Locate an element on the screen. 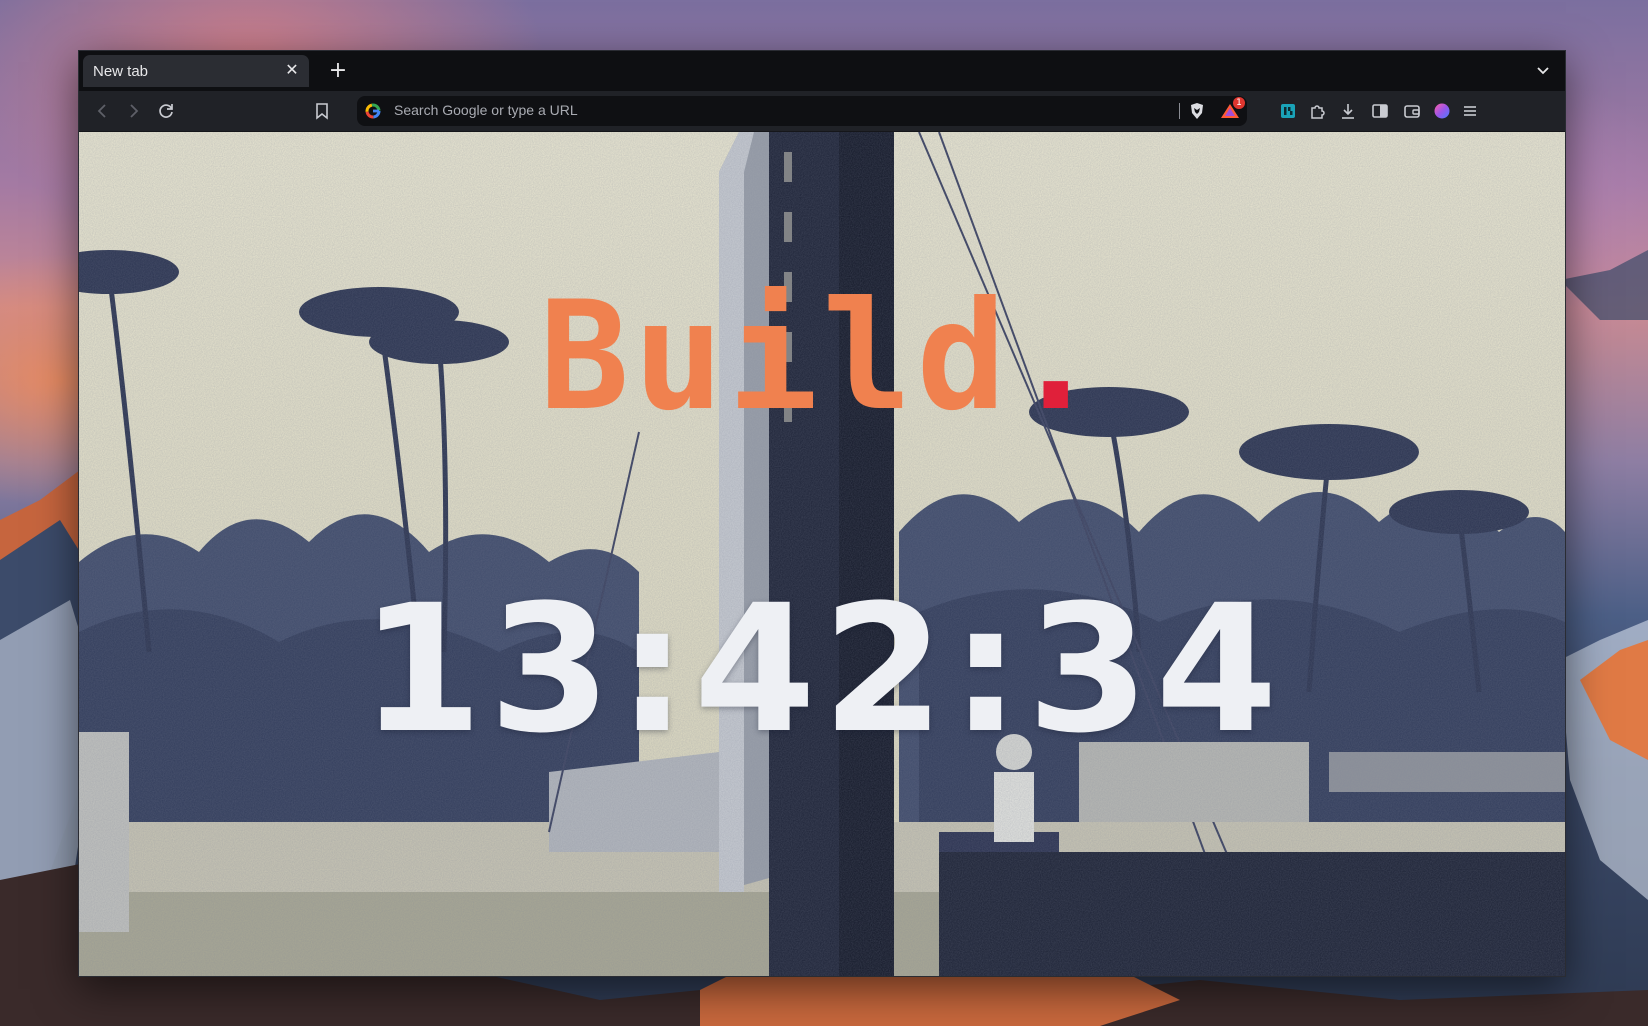 The image size is (1648, 1026). close-icon: ✕ is located at coordinates (292, 71).